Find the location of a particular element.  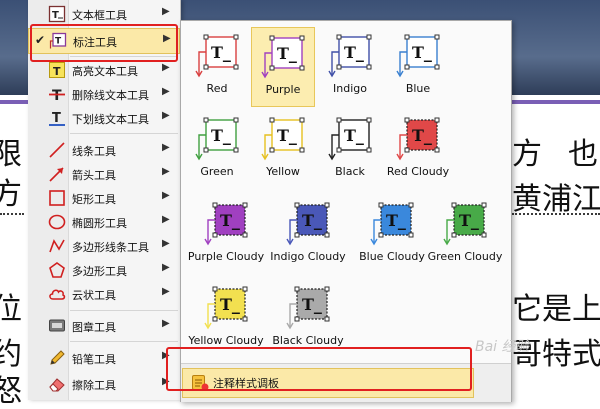

style-blue-cloudy: T_ Blue Cloudy is located at coordinates (392, 235).